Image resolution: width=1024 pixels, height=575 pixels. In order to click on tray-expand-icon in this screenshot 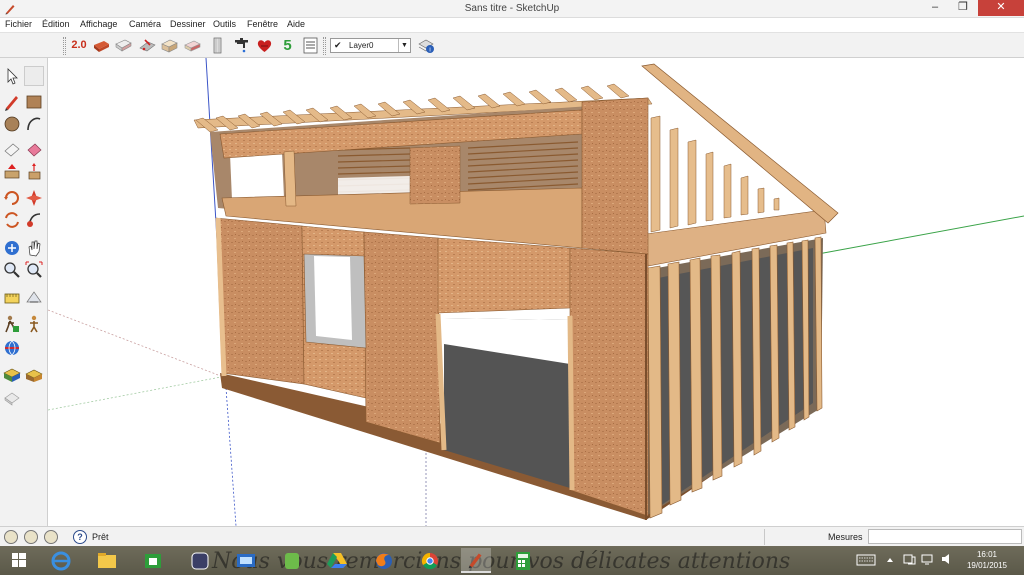, I will do `click(890, 560)`.